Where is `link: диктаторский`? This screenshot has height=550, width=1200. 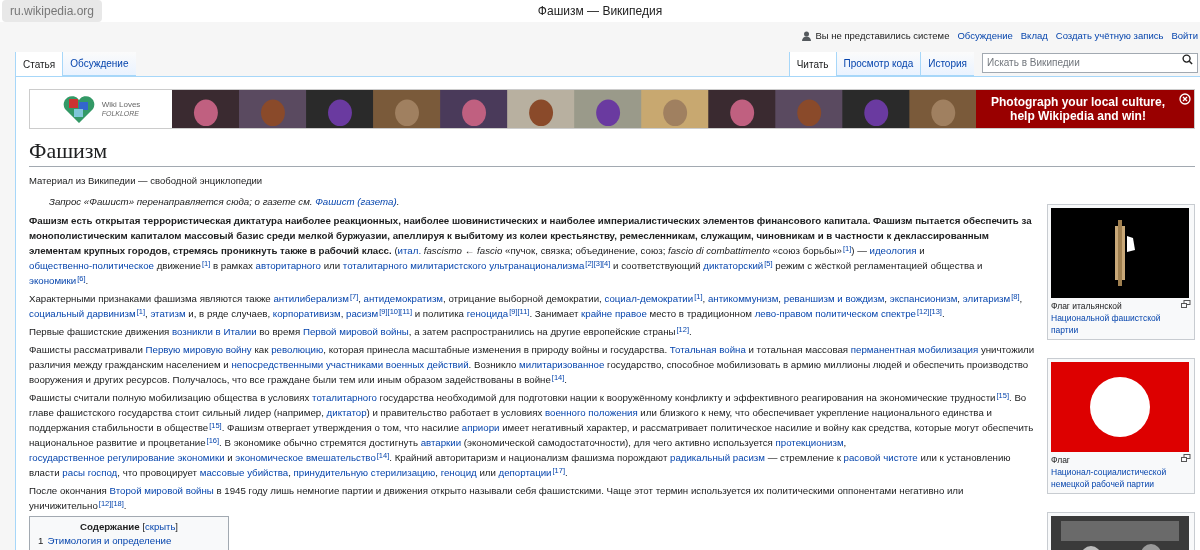 link: диктаторский is located at coordinates (733, 266).